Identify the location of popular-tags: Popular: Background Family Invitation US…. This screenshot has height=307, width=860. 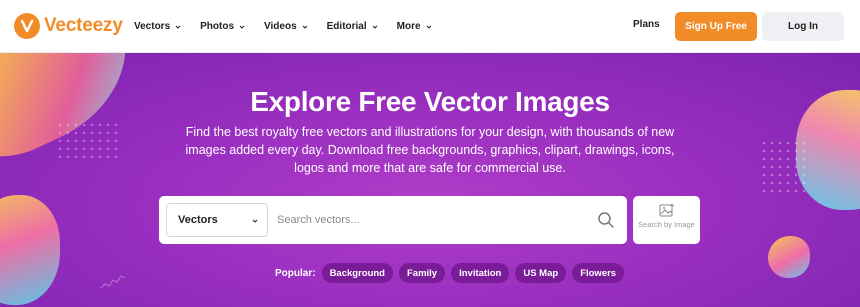
(452, 273).